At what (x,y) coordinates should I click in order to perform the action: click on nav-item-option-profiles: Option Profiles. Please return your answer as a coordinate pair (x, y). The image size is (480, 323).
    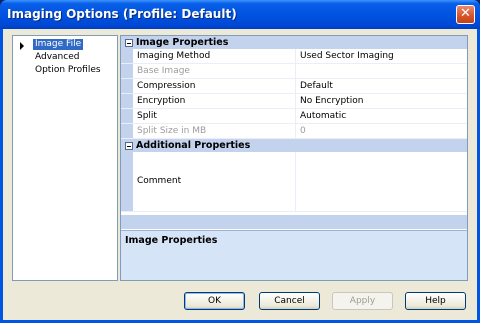
    Looking at the image, I should click on (68, 70).